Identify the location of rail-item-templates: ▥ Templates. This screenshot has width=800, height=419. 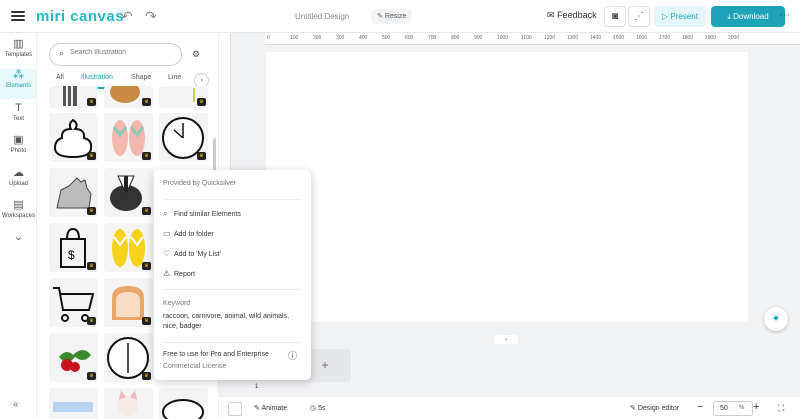
(18, 53).